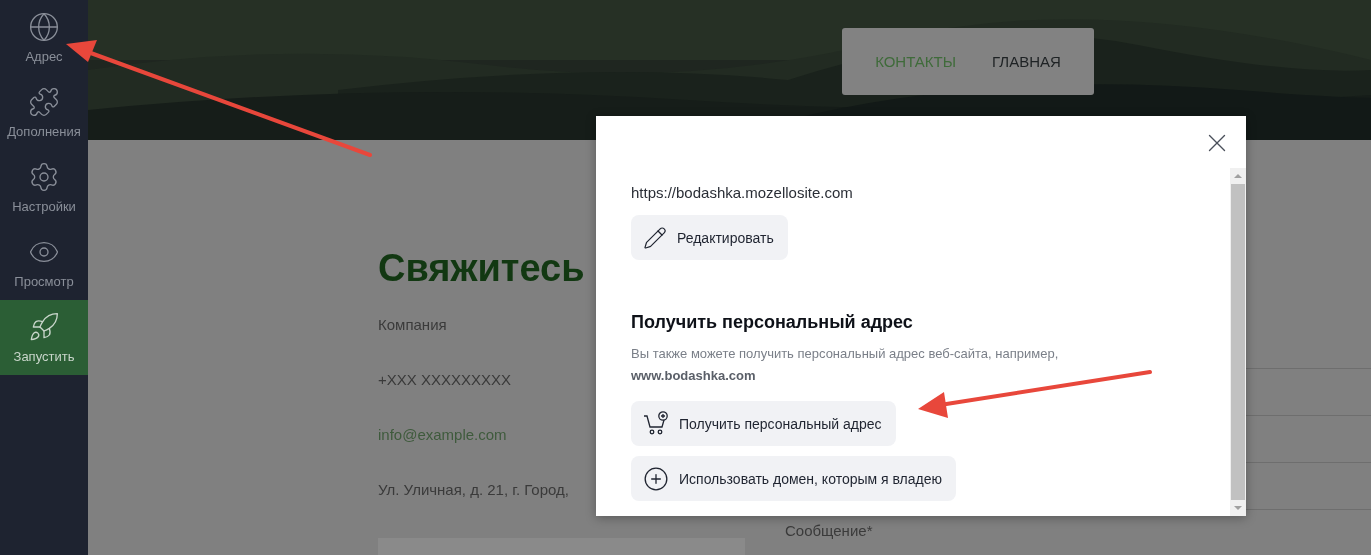 The image size is (1371, 555). Describe the element at coordinates (412, 324) in the screenshot. I see `contact-line: Компания` at that location.